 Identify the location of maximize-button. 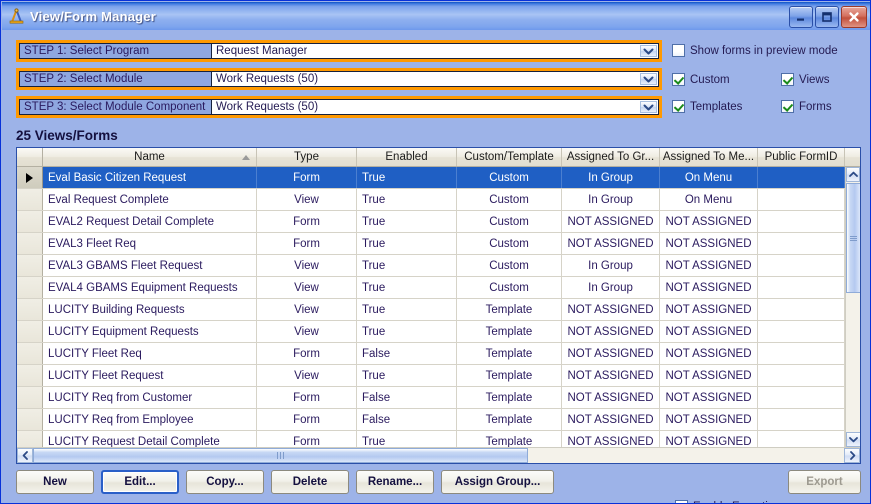
(827, 17).